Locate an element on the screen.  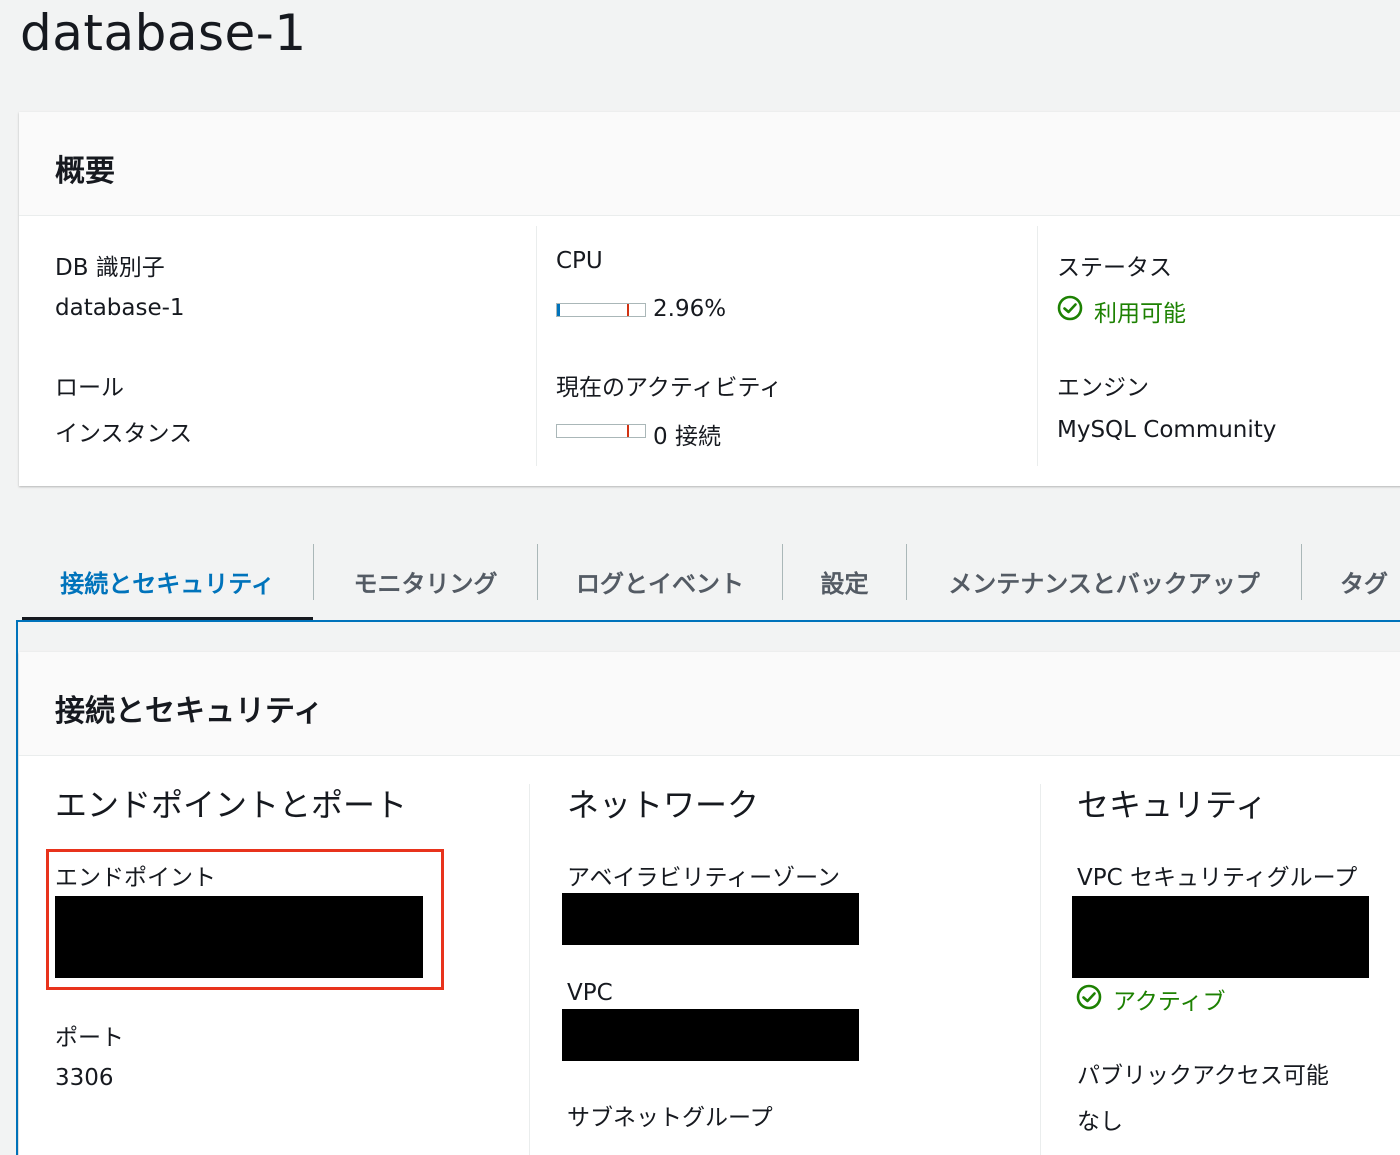
tab-connectivity-security: 接続とセキュリティ is located at coordinates (167, 581).